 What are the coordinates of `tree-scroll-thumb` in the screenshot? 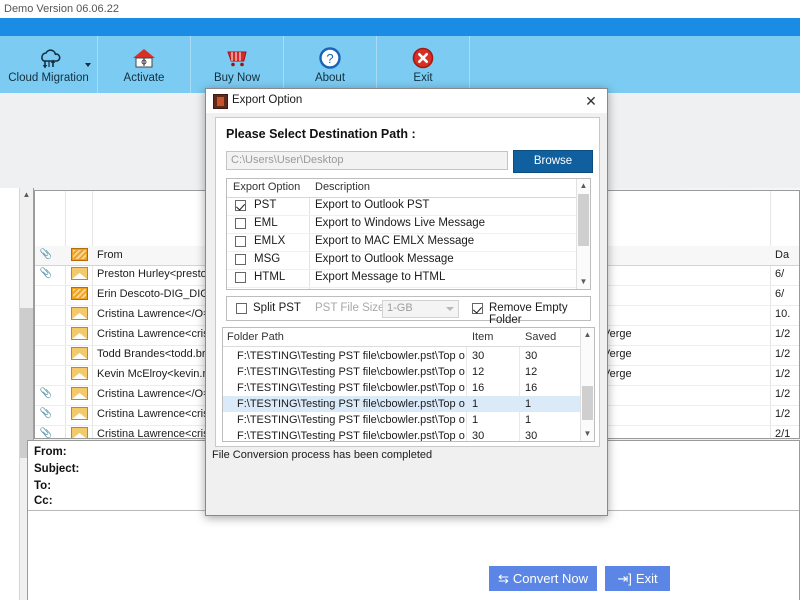 It's located at (26, 383).